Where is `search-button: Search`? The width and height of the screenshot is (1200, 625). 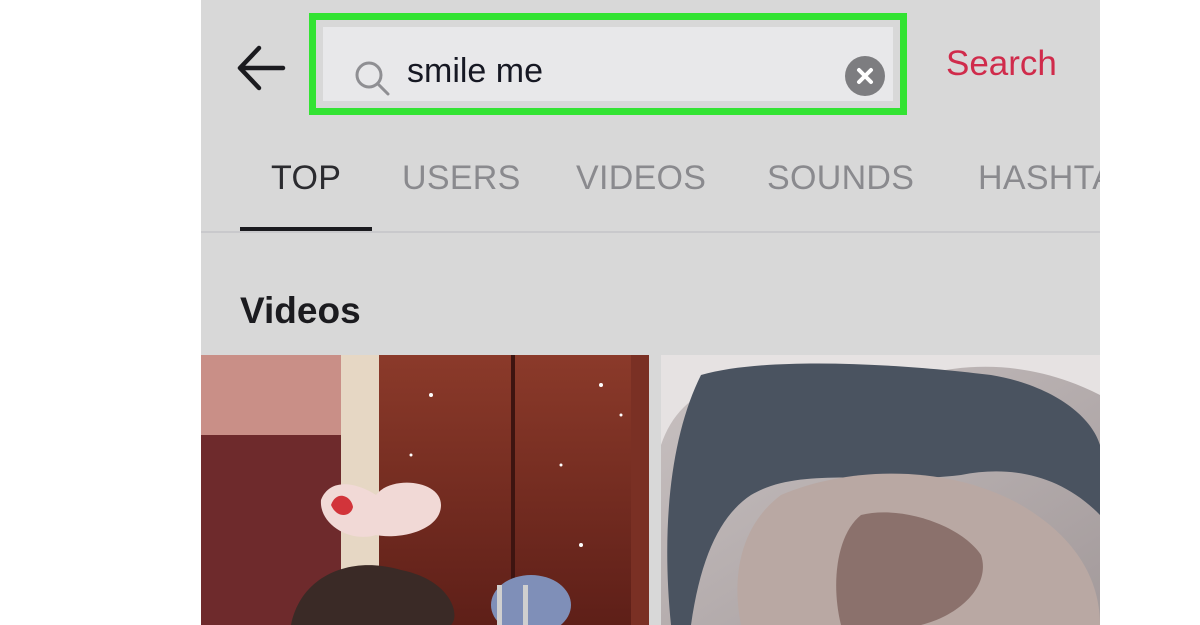
search-button: Search is located at coordinates (1001, 64).